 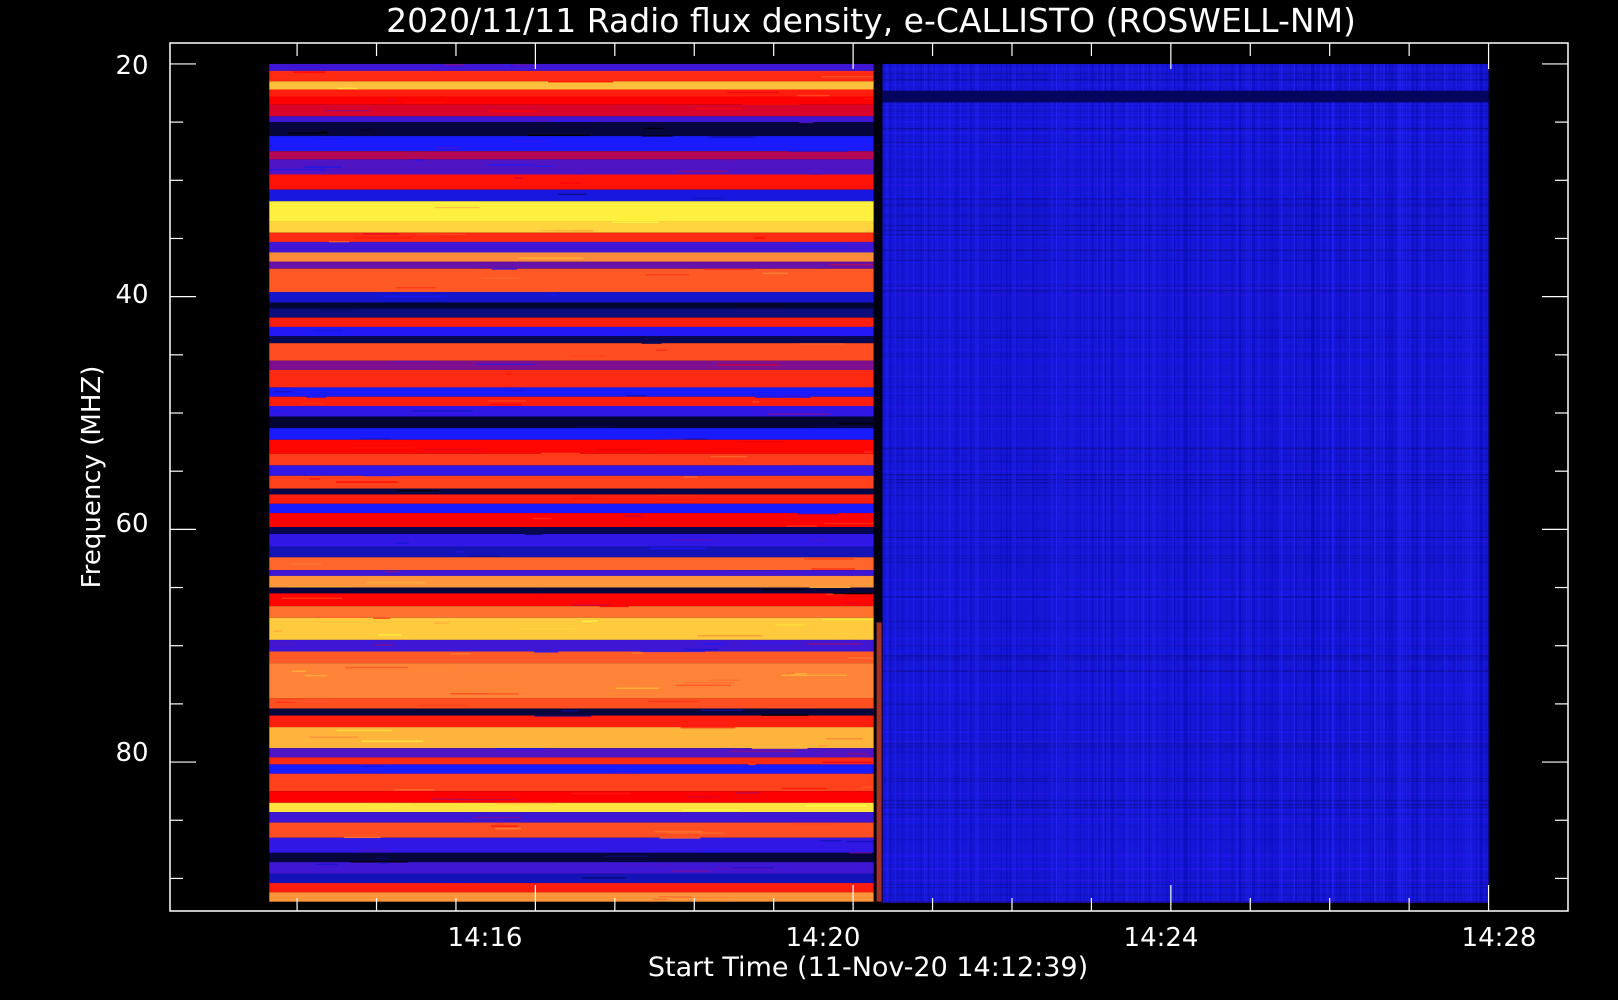 I want to click on x-tick-label: 14:20, so click(x=823, y=938).